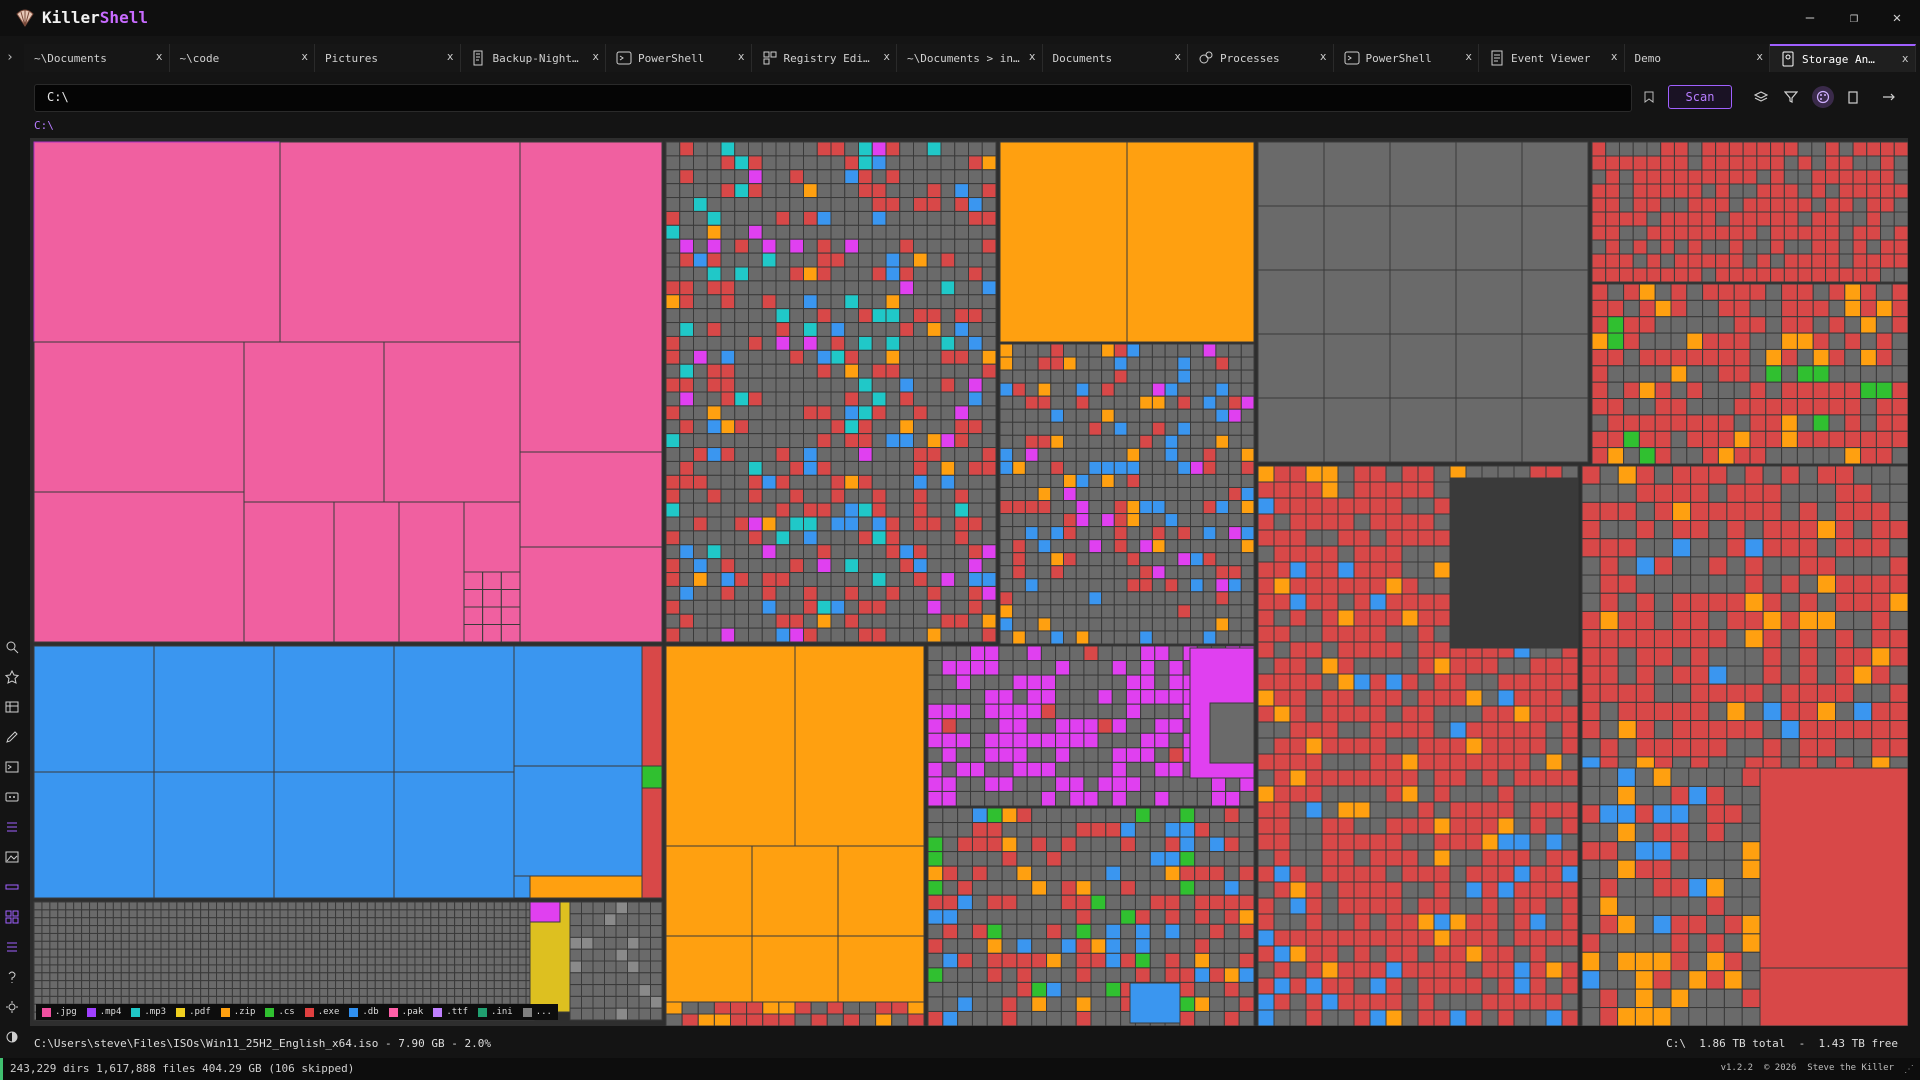  What do you see at coordinates (730, 746) in the screenshot?
I see `file-zip` at bounding box center [730, 746].